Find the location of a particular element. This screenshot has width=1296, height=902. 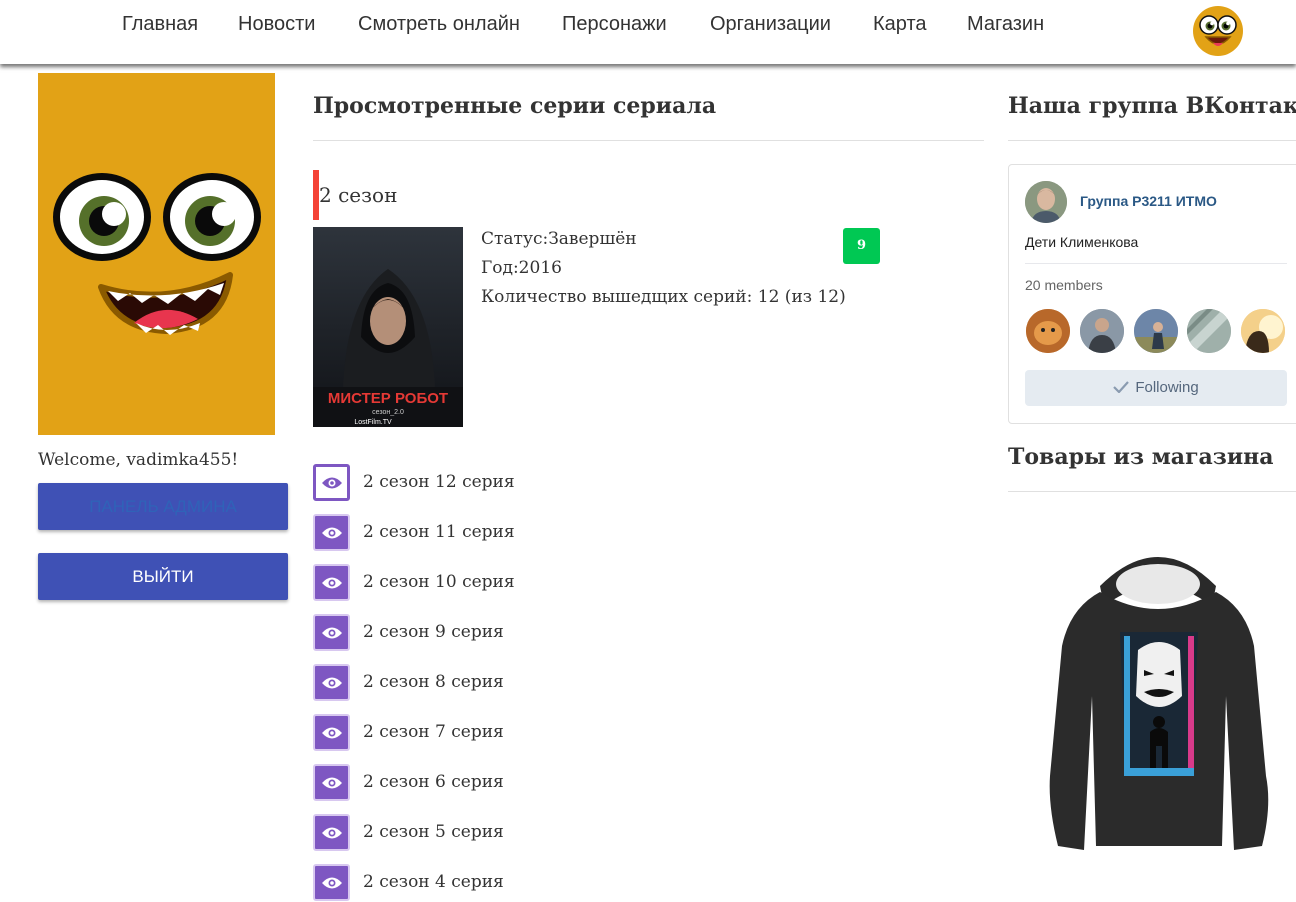

hoodie-product-image is located at coordinates (1159, 703).